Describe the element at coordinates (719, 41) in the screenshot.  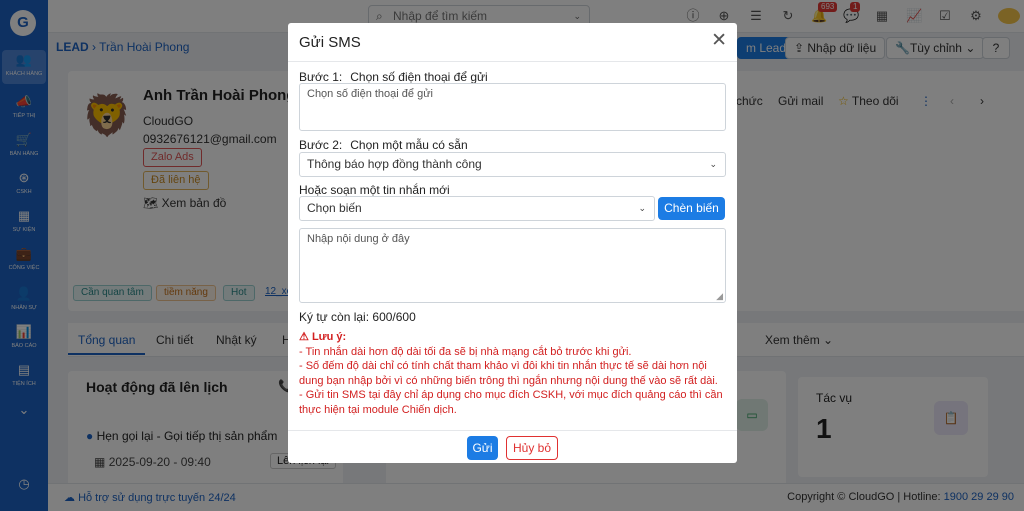
I see `close-icon: ✕` at that location.